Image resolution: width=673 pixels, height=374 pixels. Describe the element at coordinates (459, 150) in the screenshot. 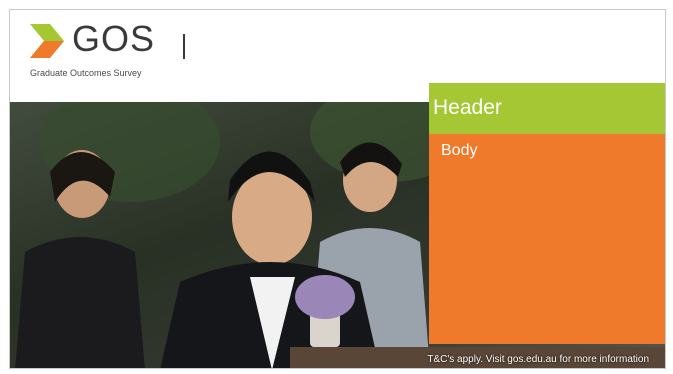

I see `callout-body-text: Body` at that location.